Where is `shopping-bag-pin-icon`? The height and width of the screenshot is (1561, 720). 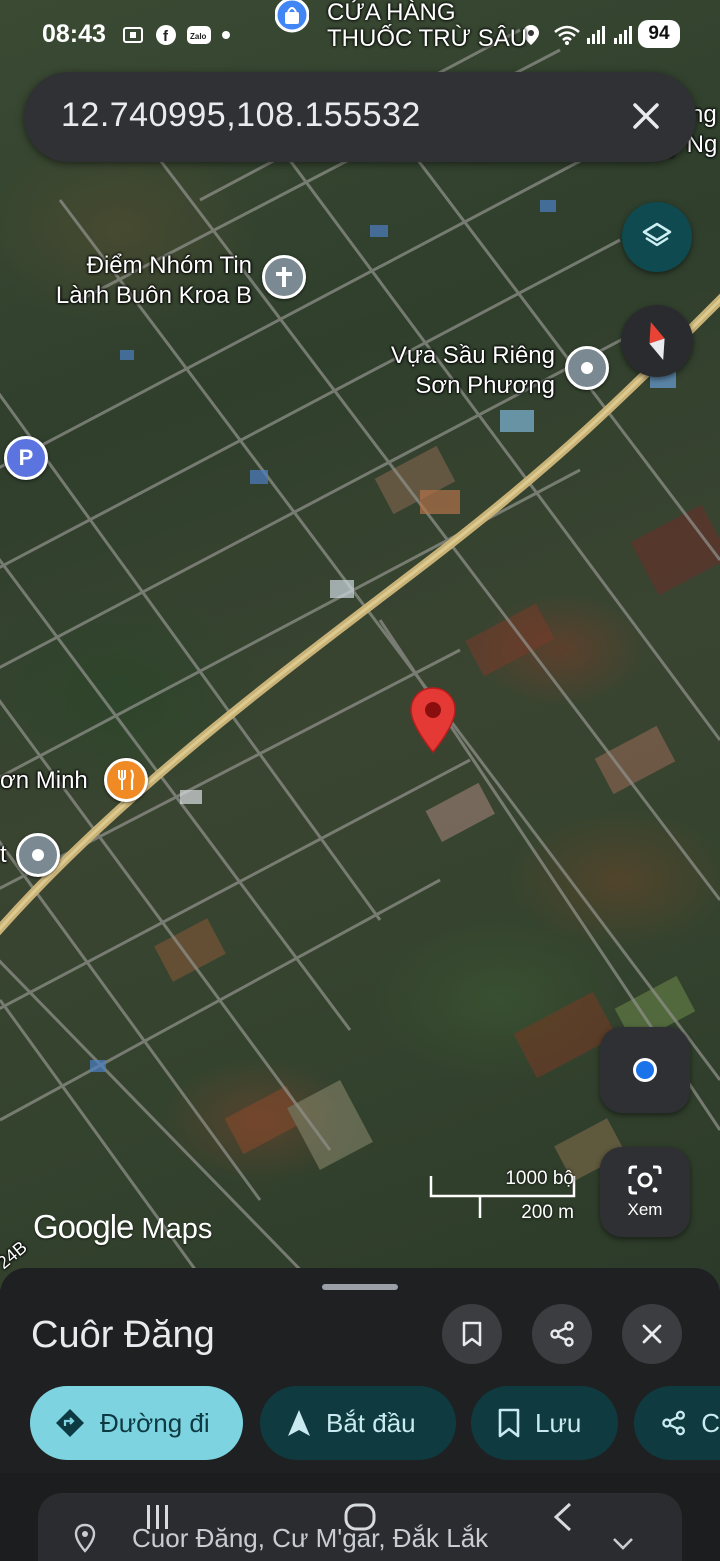
shopping-bag-pin-icon is located at coordinates (292, 16).